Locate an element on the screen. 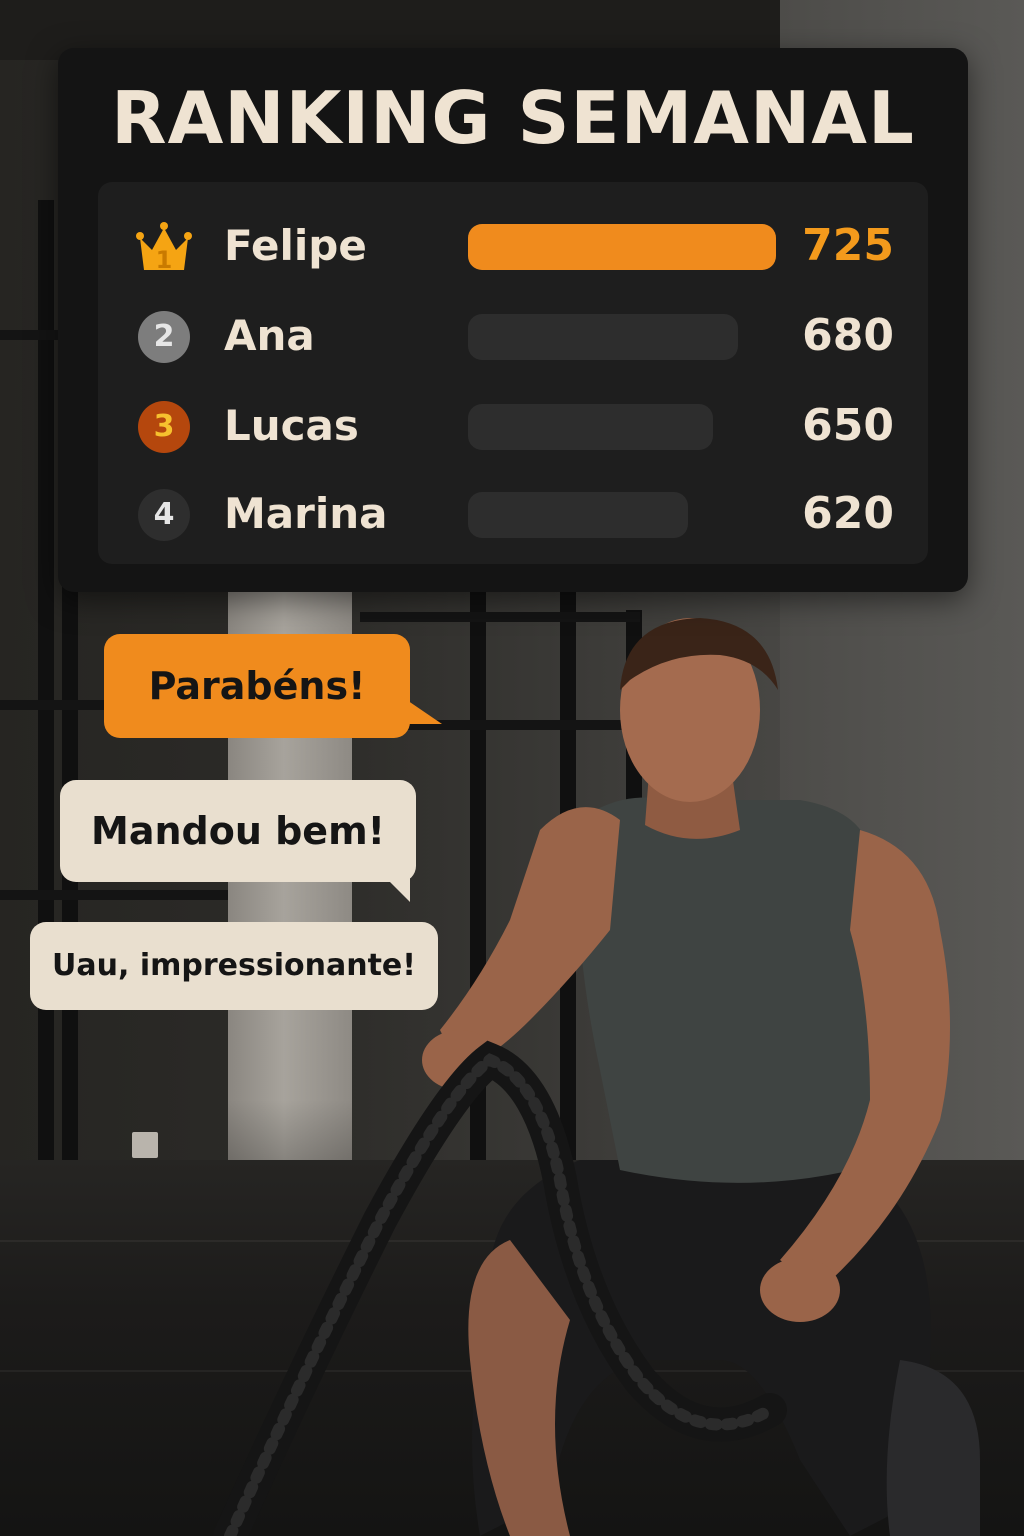 The image size is (1024, 1536). ranking-row-1: 1 Felipe 725 is located at coordinates (513, 241).